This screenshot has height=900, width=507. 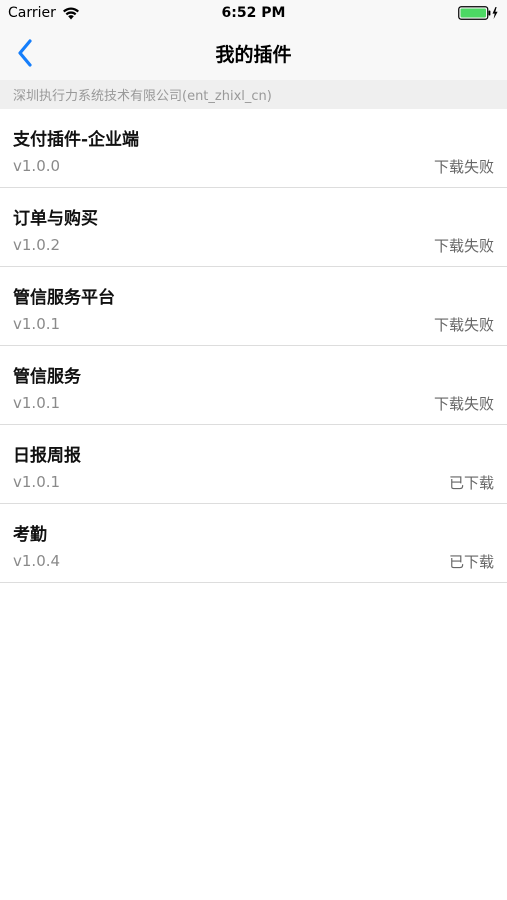 What do you see at coordinates (37, 561) in the screenshot?
I see `plugin-version: v1.0.4` at bounding box center [37, 561].